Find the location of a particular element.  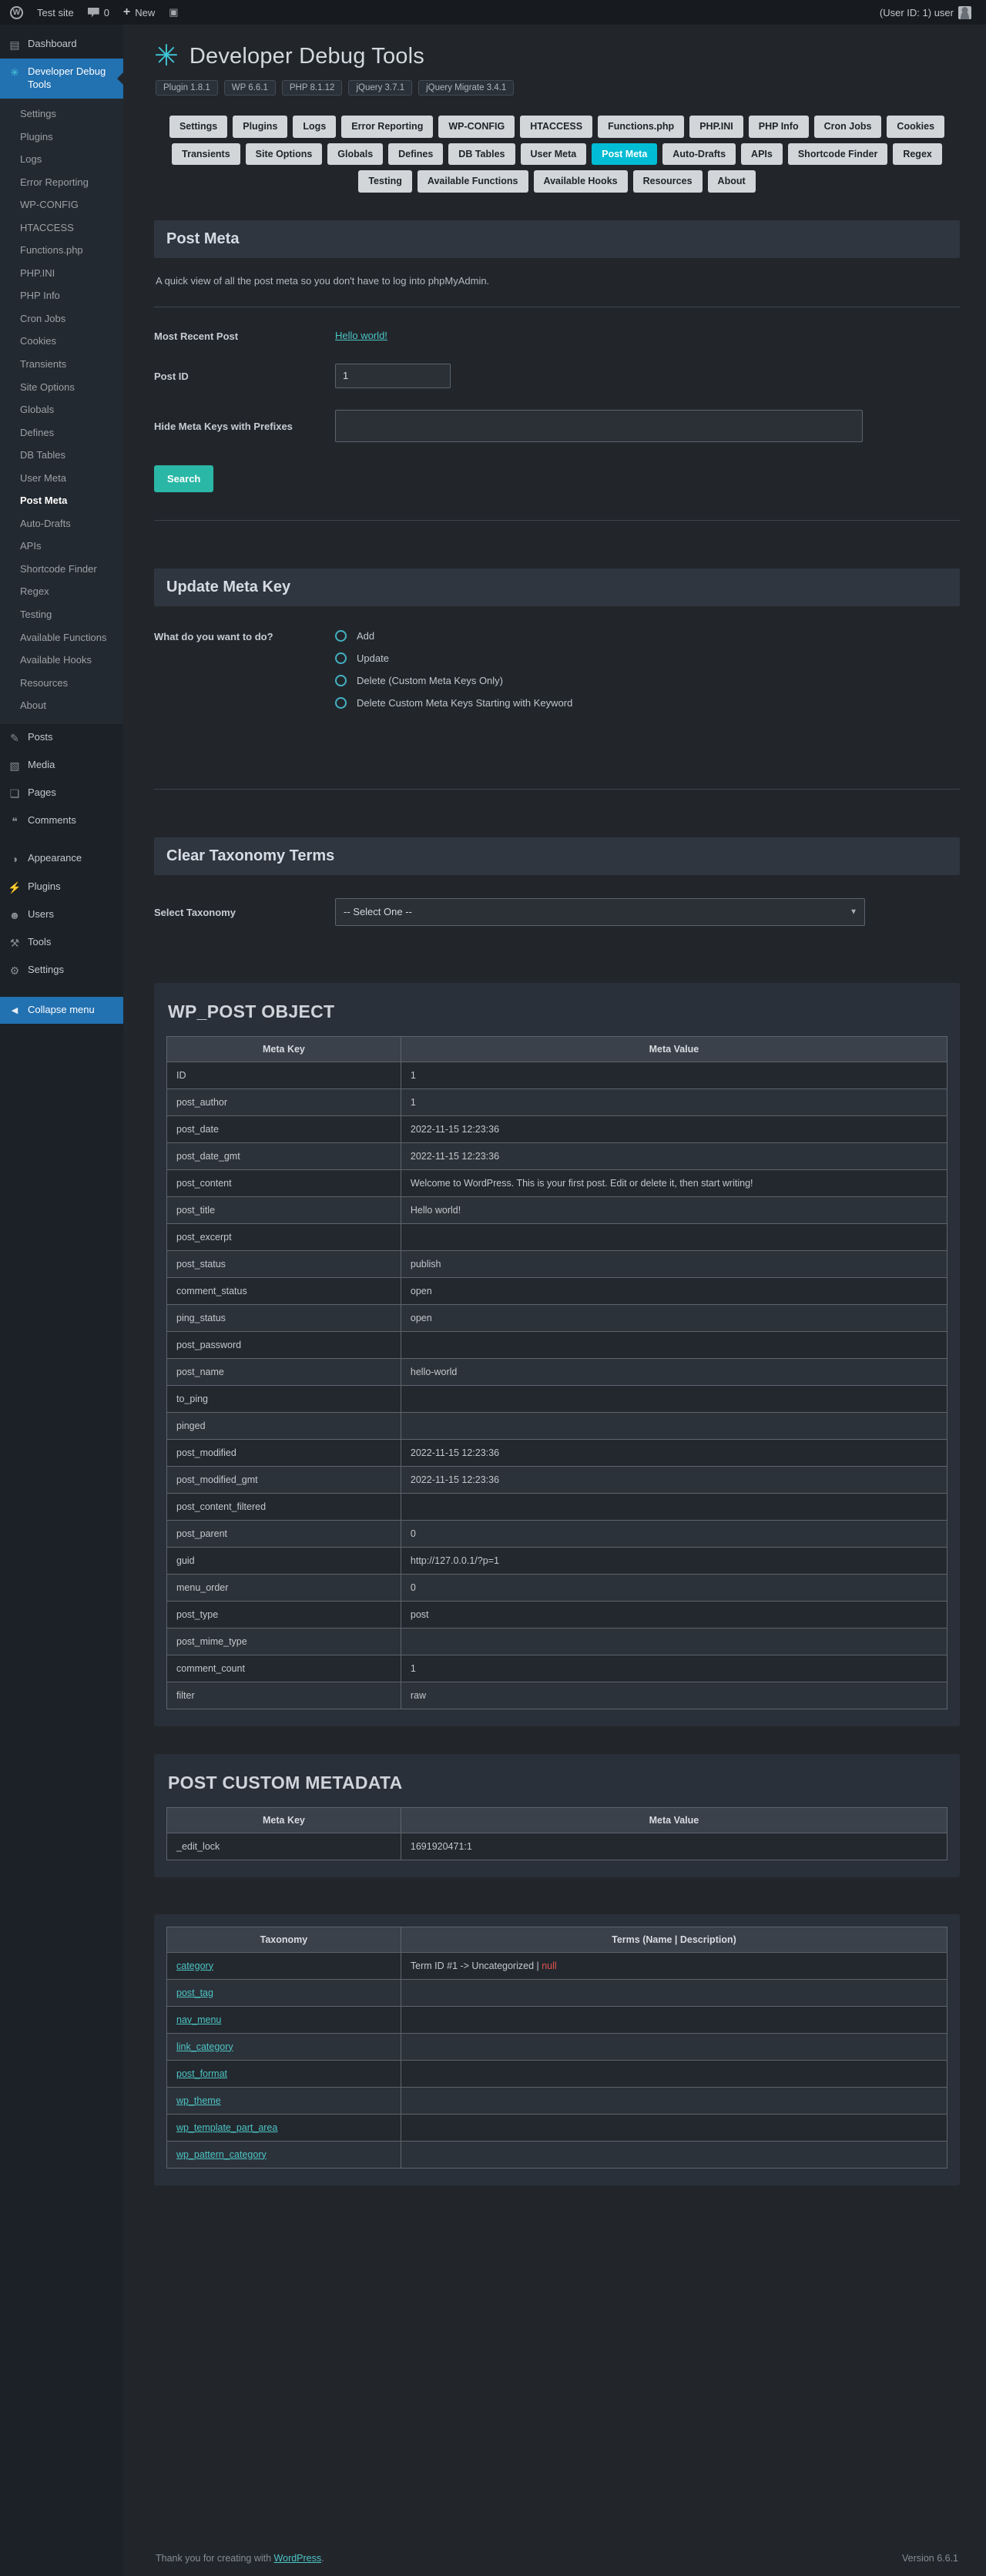

wordpress-link: WordPress is located at coordinates (298, 2558).